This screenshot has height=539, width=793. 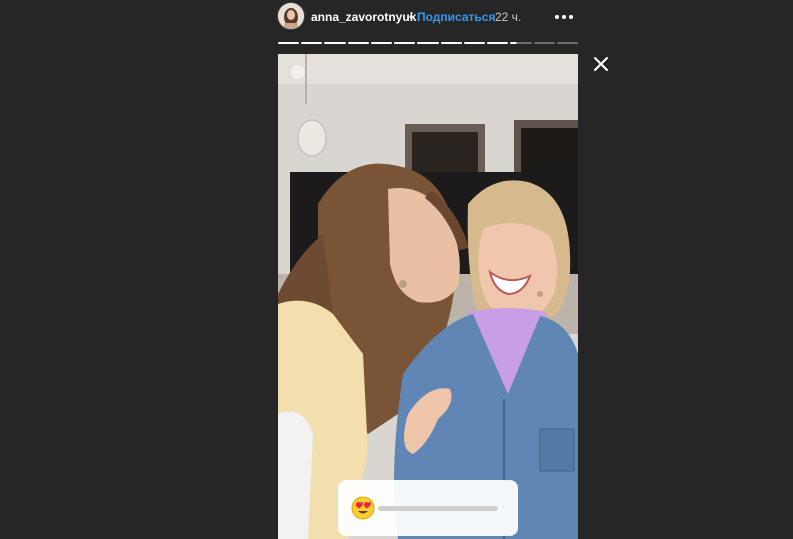 I want to click on close-icon, so click(x=601, y=64).